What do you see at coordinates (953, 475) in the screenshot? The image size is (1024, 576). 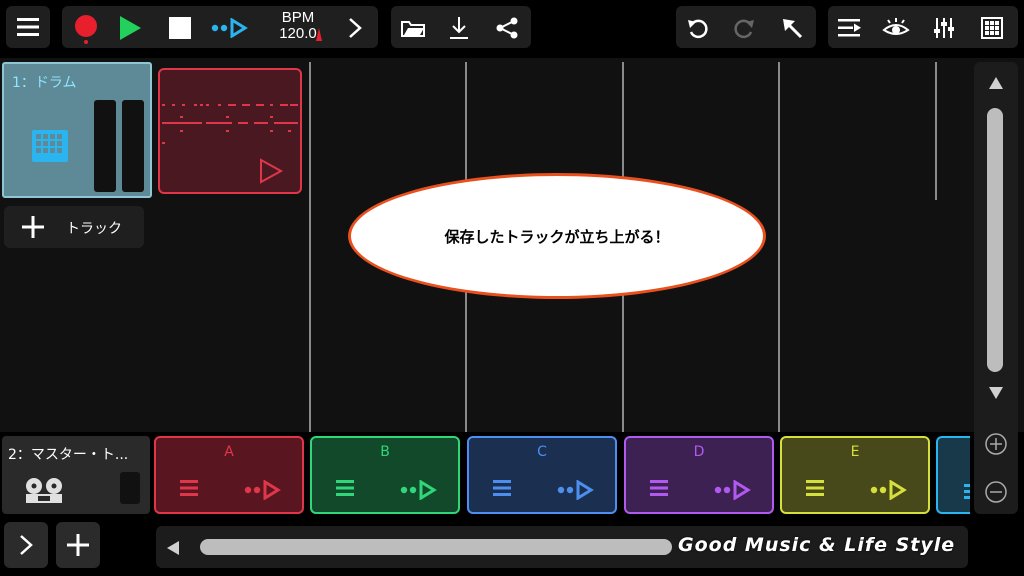 I see `scene-slot-partial` at bounding box center [953, 475].